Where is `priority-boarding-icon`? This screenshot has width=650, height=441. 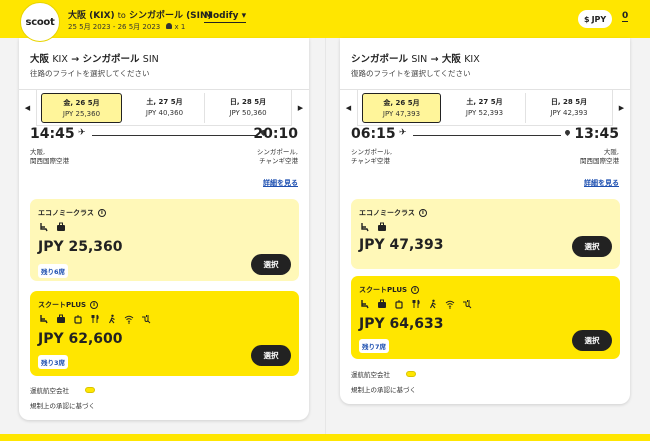
priority-boarding-icon is located at coordinates (433, 303).